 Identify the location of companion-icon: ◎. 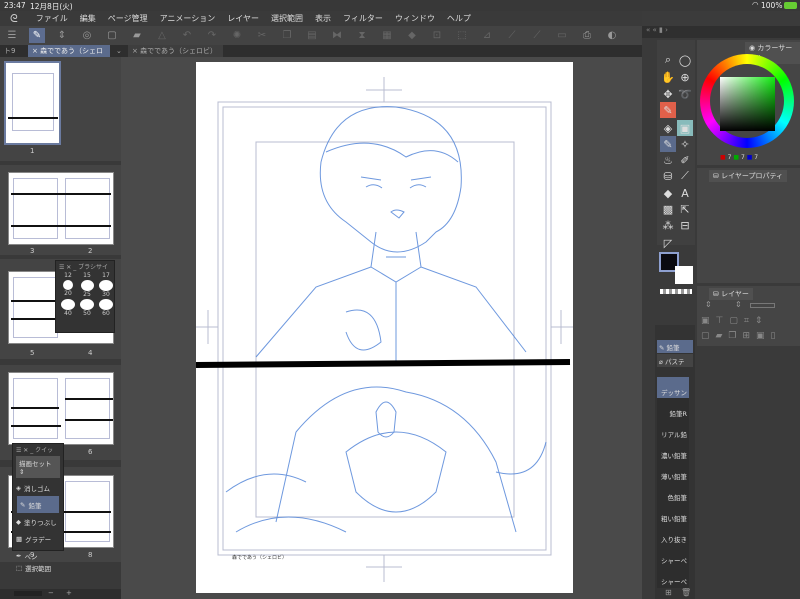
(87, 35).